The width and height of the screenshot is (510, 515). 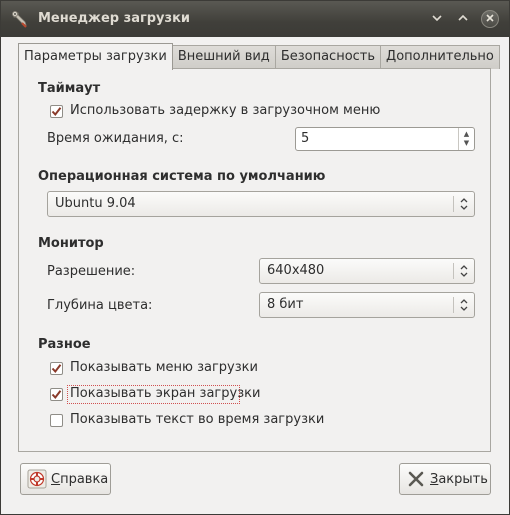 What do you see at coordinates (100, 305) in the screenshot?
I see `color-depth-label: Глубина цвета:` at bounding box center [100, 305].